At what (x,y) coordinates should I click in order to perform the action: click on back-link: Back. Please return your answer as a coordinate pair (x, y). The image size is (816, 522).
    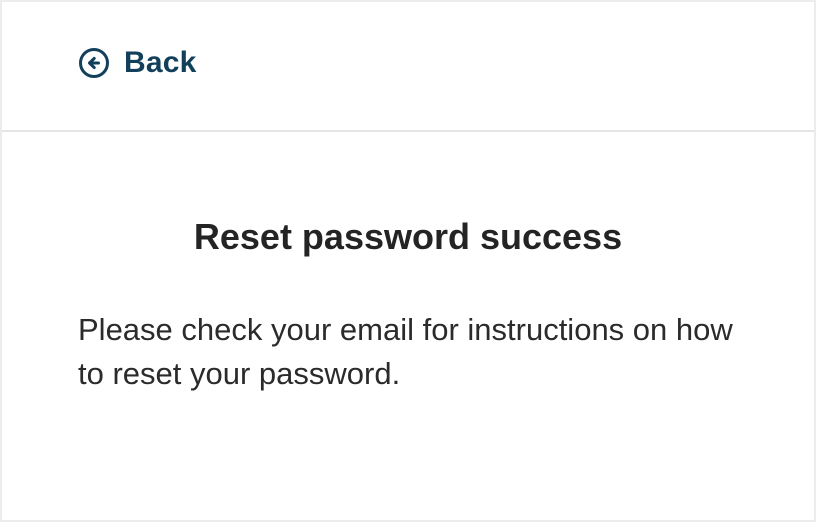
    Looking at the image, I should click on (137, 63).